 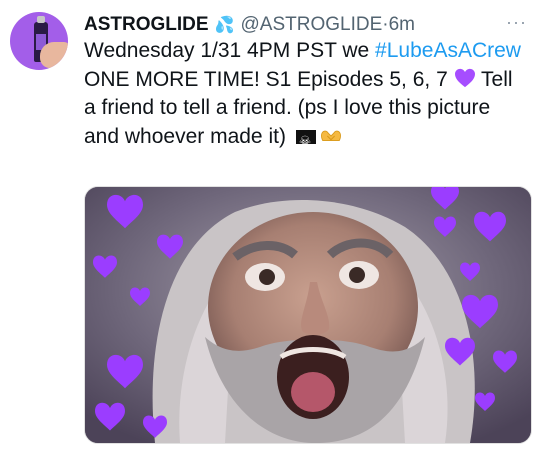 What do you see at coordinates (448, 50) in the screenshot?
I see `hashtag-link: #LubeAsACrew` at bounding box center [448, 50].